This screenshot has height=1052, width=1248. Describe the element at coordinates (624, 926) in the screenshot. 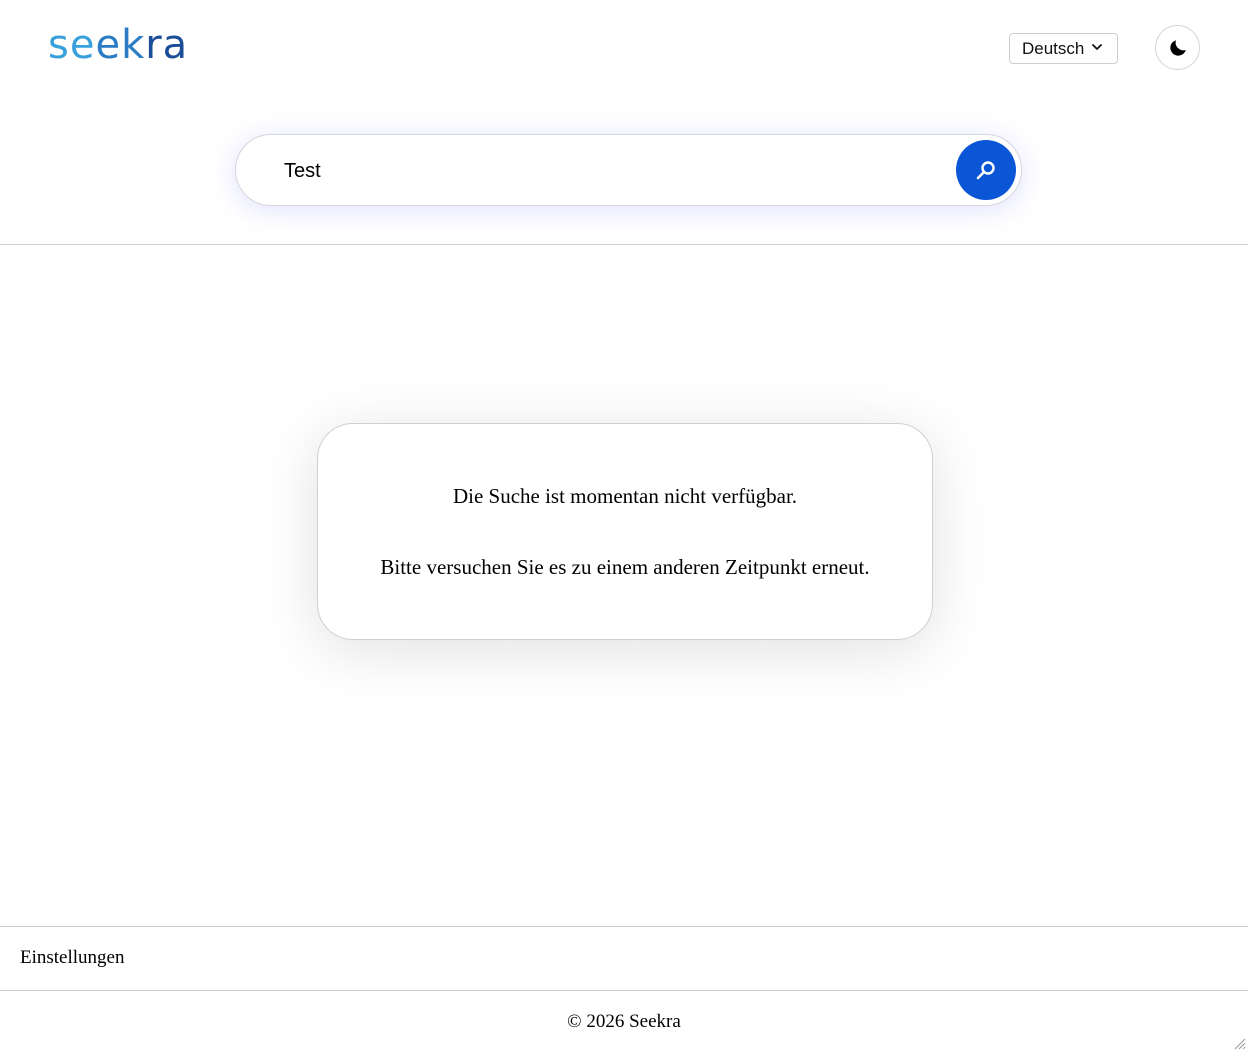

I see `footer-divider-top` at that location.